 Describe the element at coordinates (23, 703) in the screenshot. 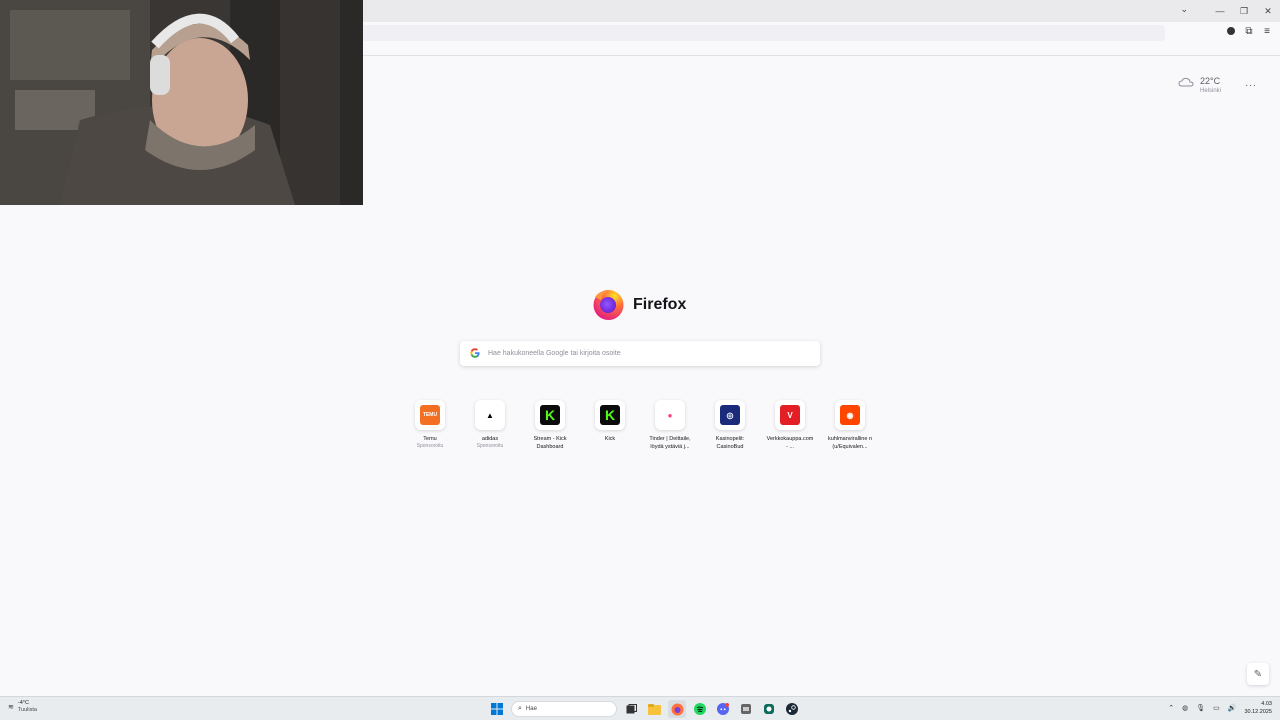

I see `taskbar-weather-temp: -4°C` at that location.